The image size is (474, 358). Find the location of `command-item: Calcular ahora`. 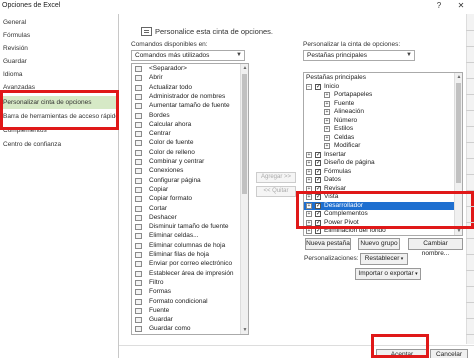

command-item: Calcular ahora is located at coordinates (186, 125).